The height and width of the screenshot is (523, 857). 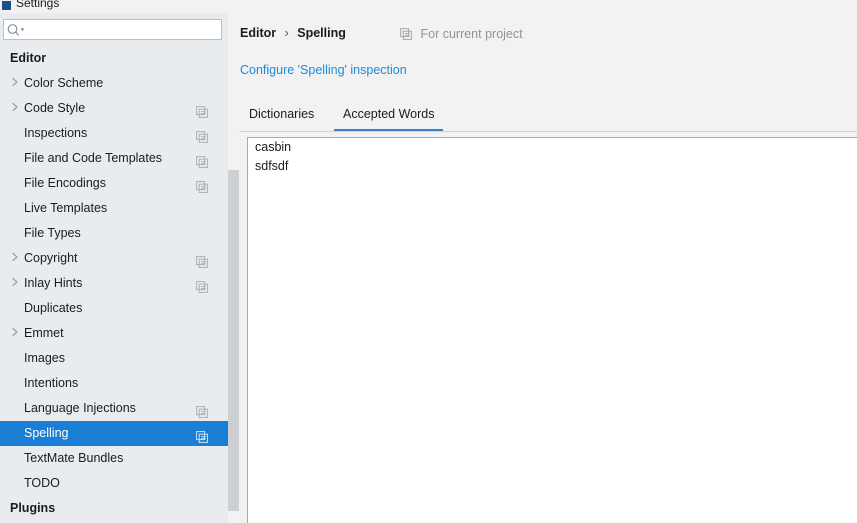 I want to click on sidebar-item-label: File Types, so click(x=52, y=233).